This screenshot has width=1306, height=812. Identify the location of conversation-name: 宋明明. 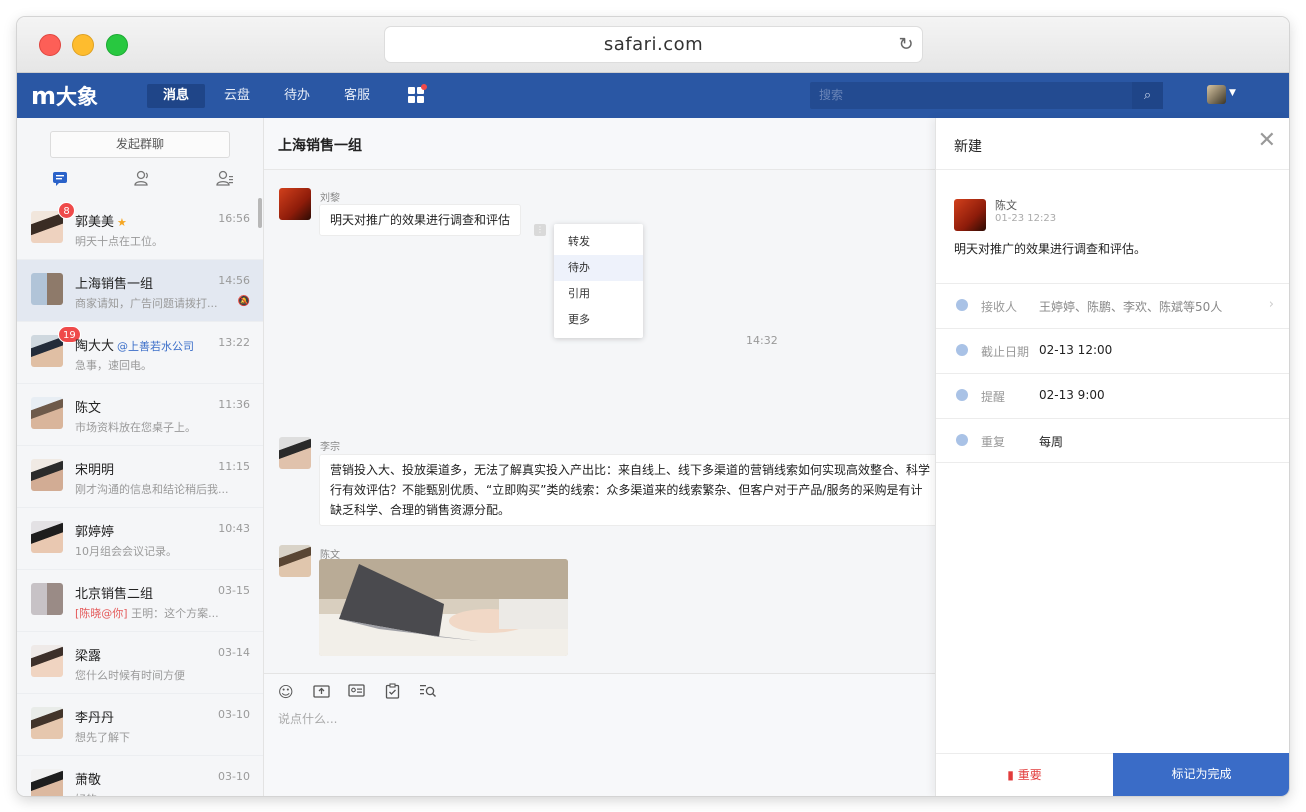
(95, 470).